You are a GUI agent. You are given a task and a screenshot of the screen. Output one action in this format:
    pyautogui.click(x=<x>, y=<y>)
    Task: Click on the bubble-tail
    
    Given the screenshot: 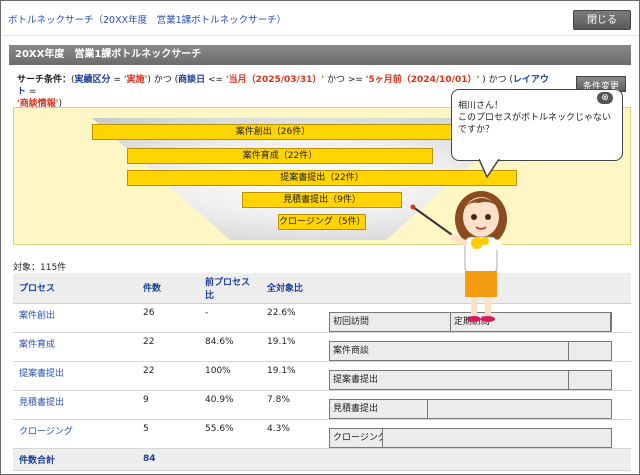 What is the action you would take?
    pyautogui.click(x=489, y=169)
    